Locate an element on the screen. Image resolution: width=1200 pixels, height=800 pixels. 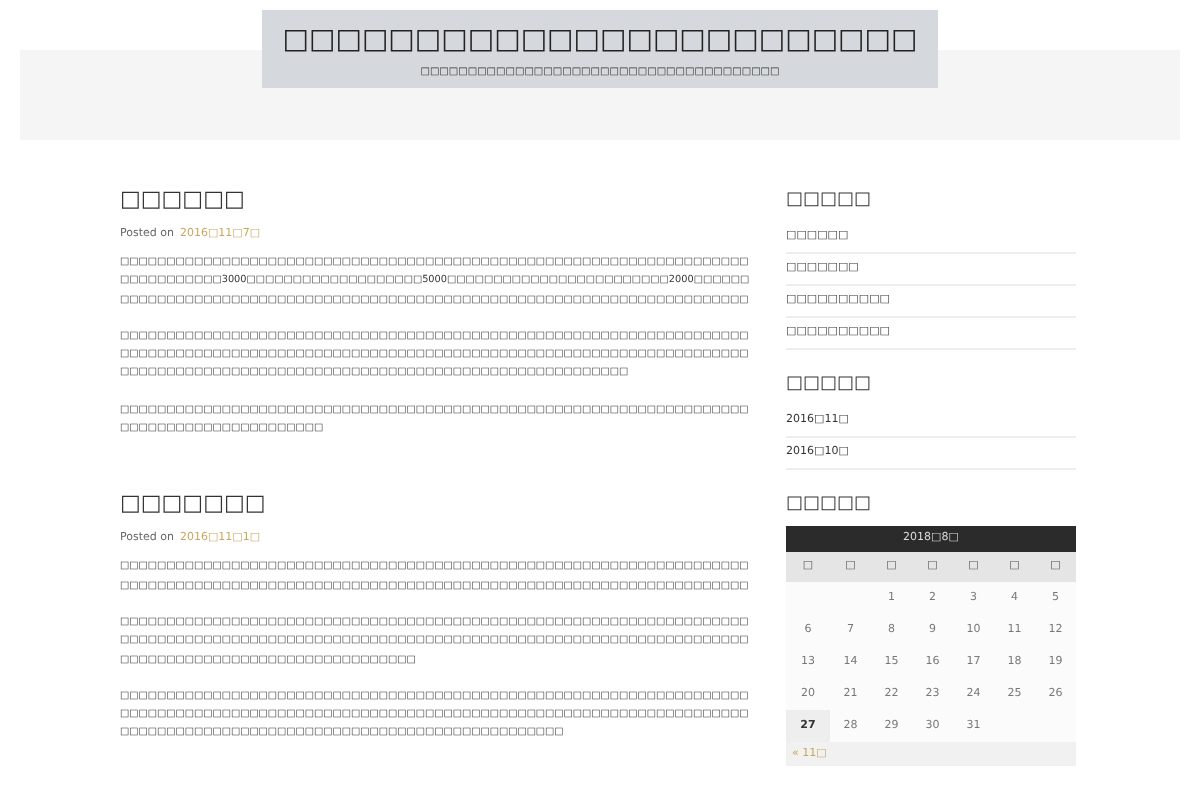
post-title: □□□□□□□ is located at coordinates (193, 504).